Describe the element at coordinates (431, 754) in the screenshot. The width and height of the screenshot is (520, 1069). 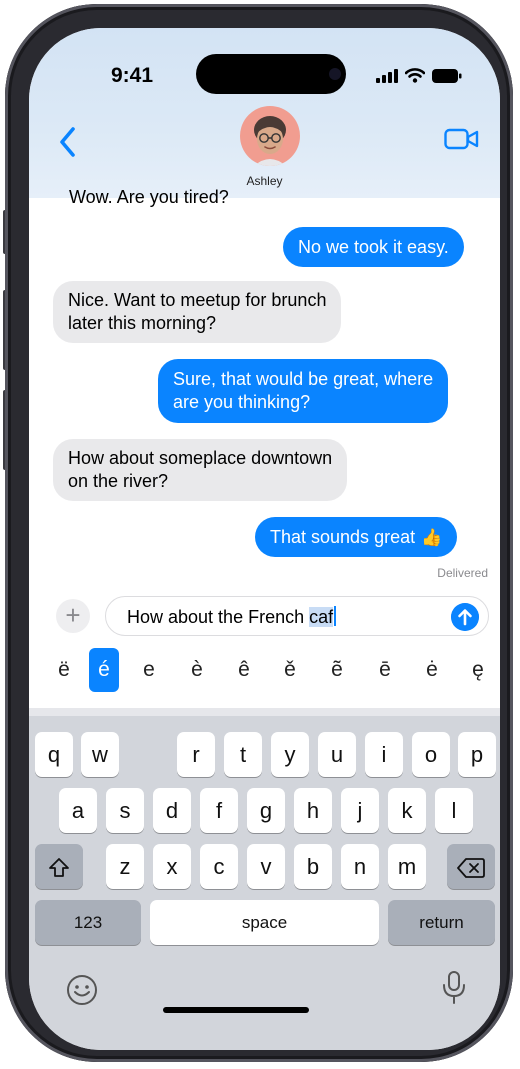
I see `key-o: o` at that location.